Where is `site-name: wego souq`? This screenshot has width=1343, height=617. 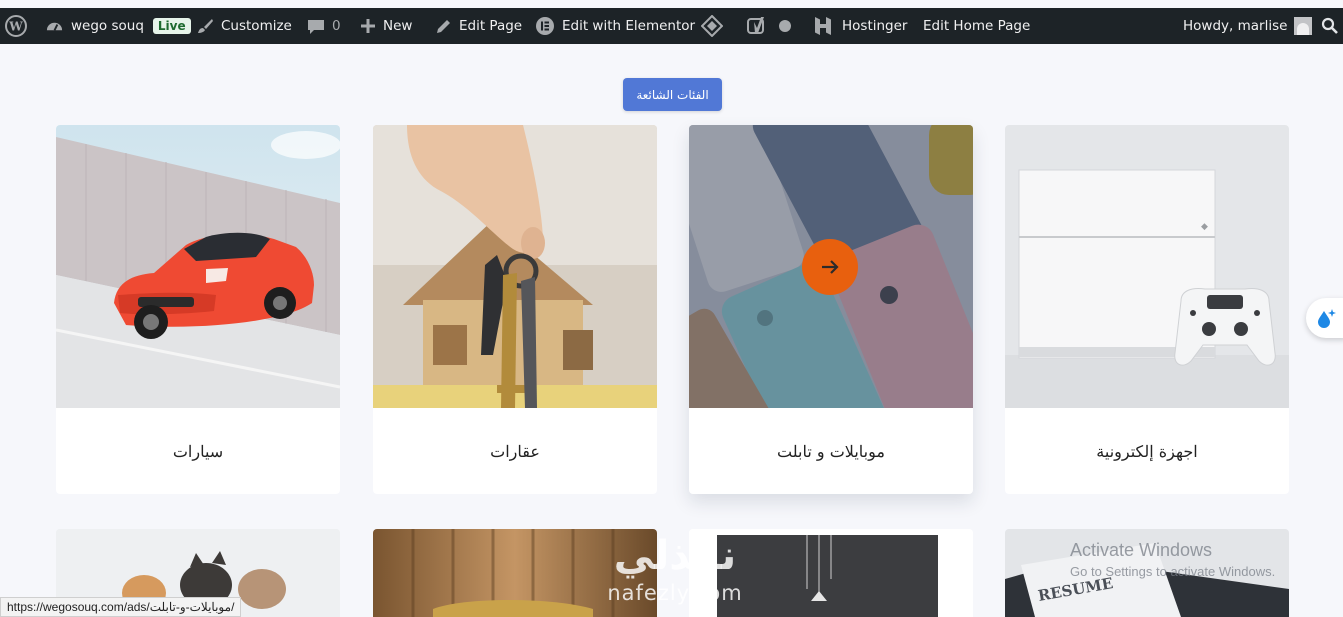 site-name: wego souq is located at coordinates (107, 26).